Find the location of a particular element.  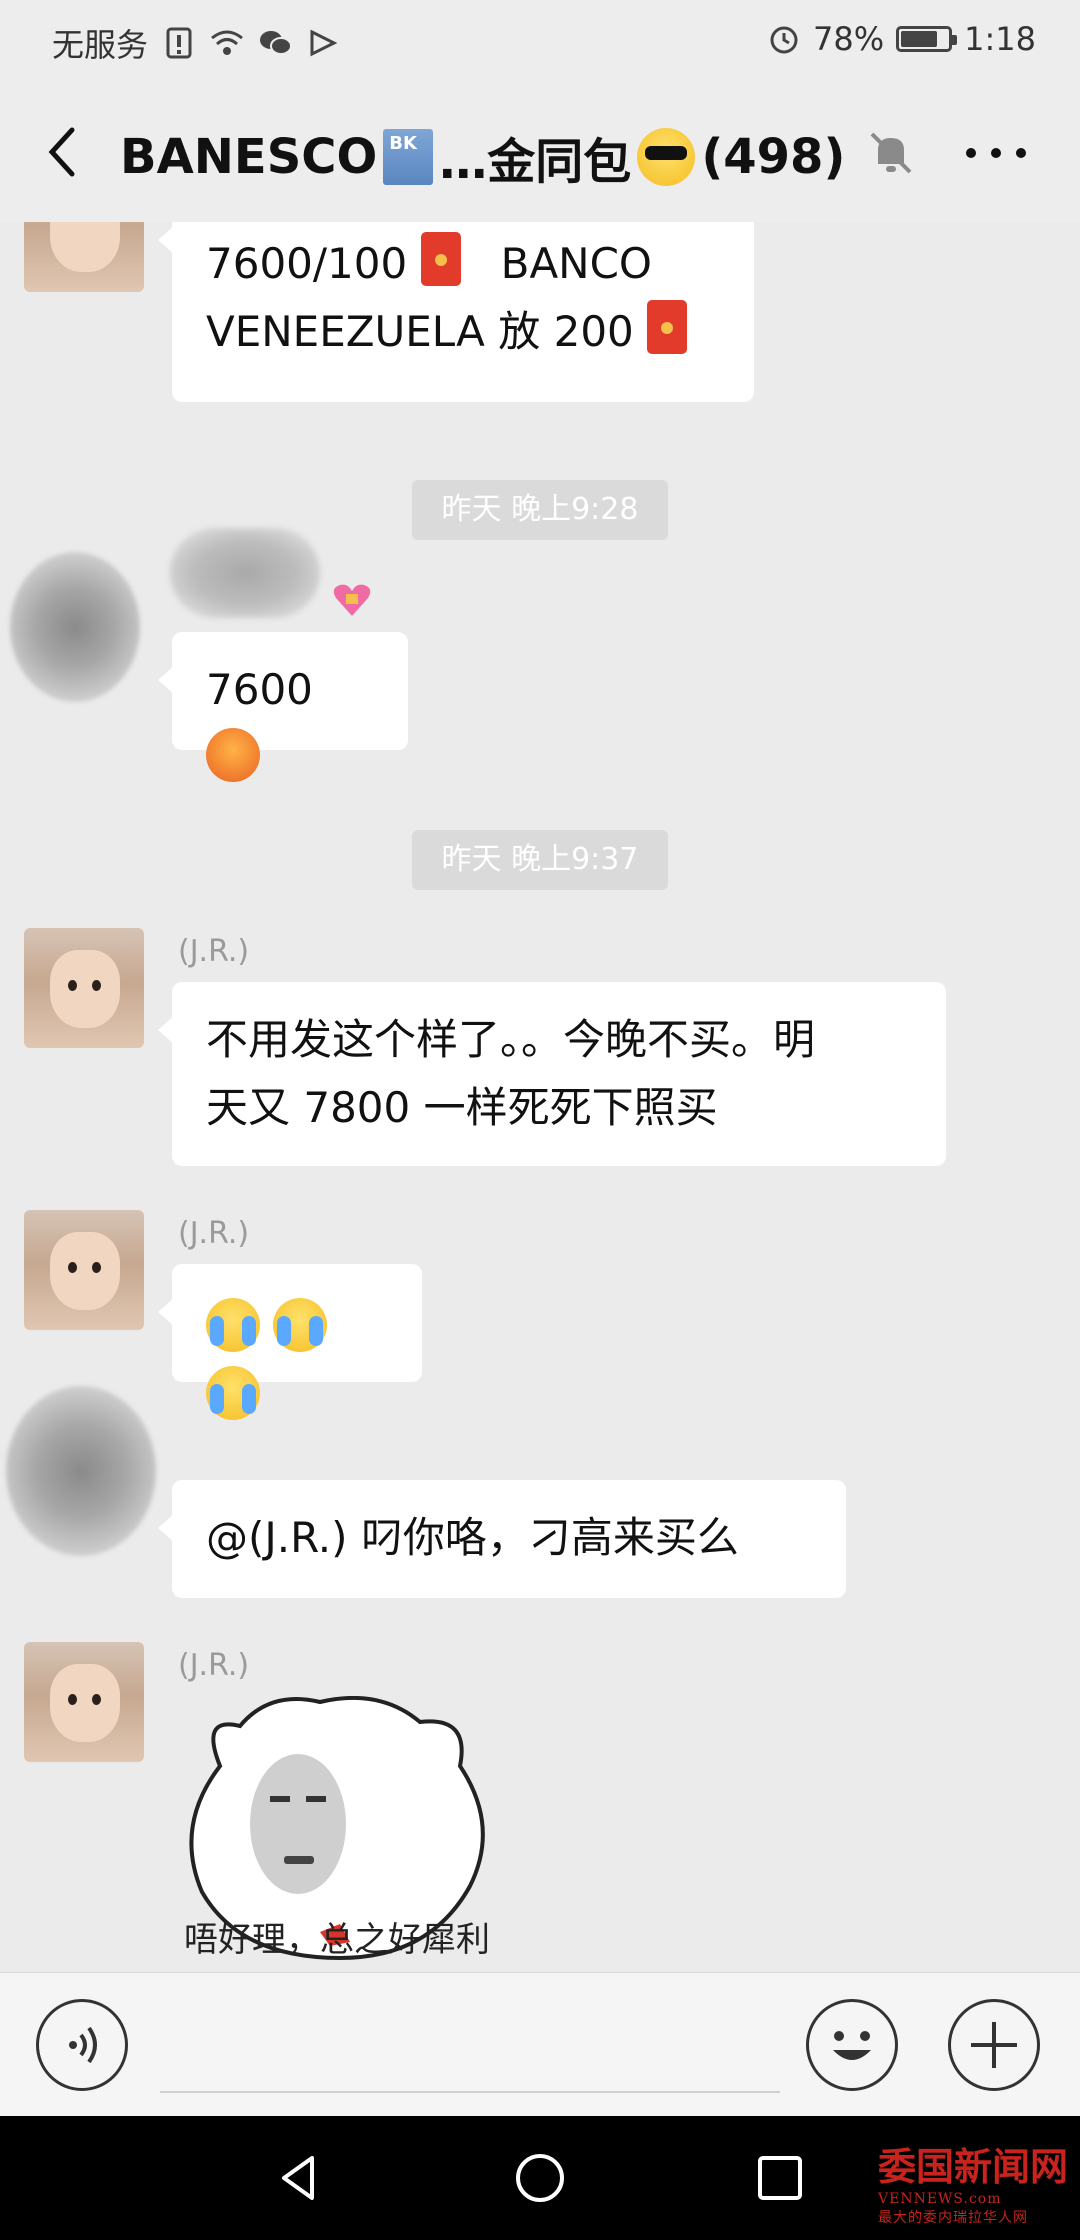

nav-back-button is located at coordinates (300, 2178).